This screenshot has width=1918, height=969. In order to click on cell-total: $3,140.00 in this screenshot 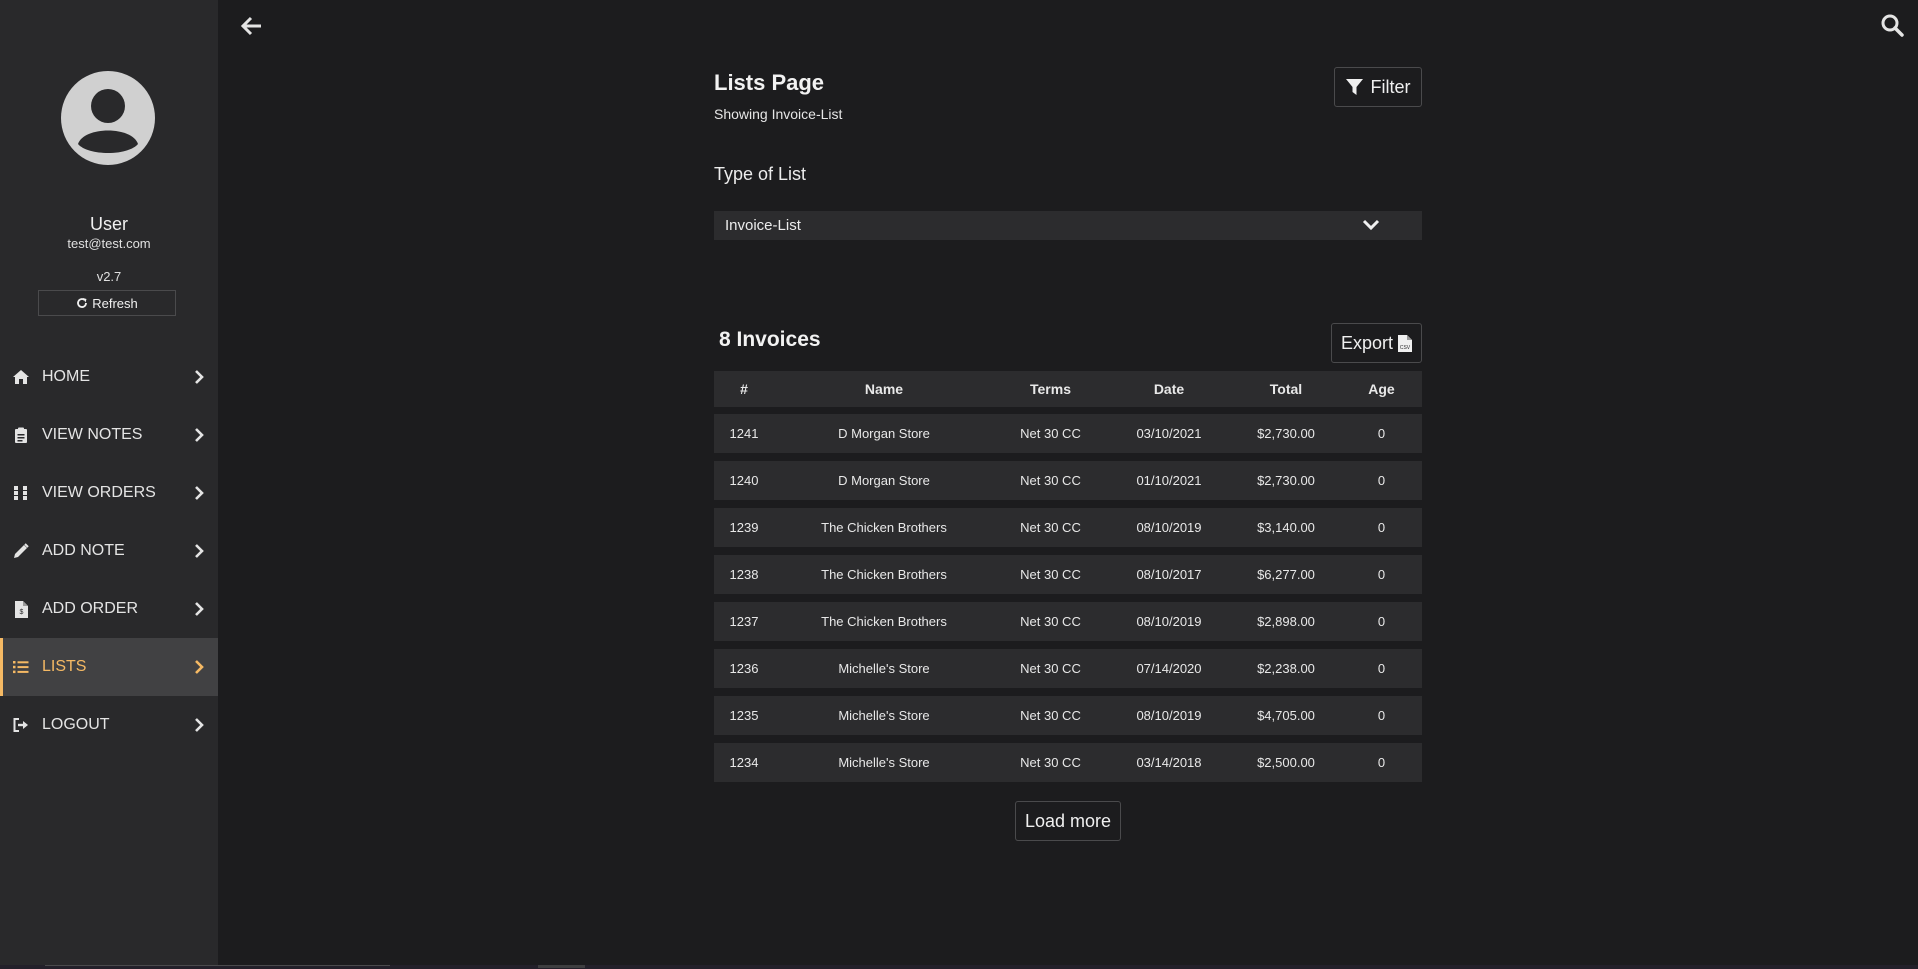, I will do `click(1286, 527)`.